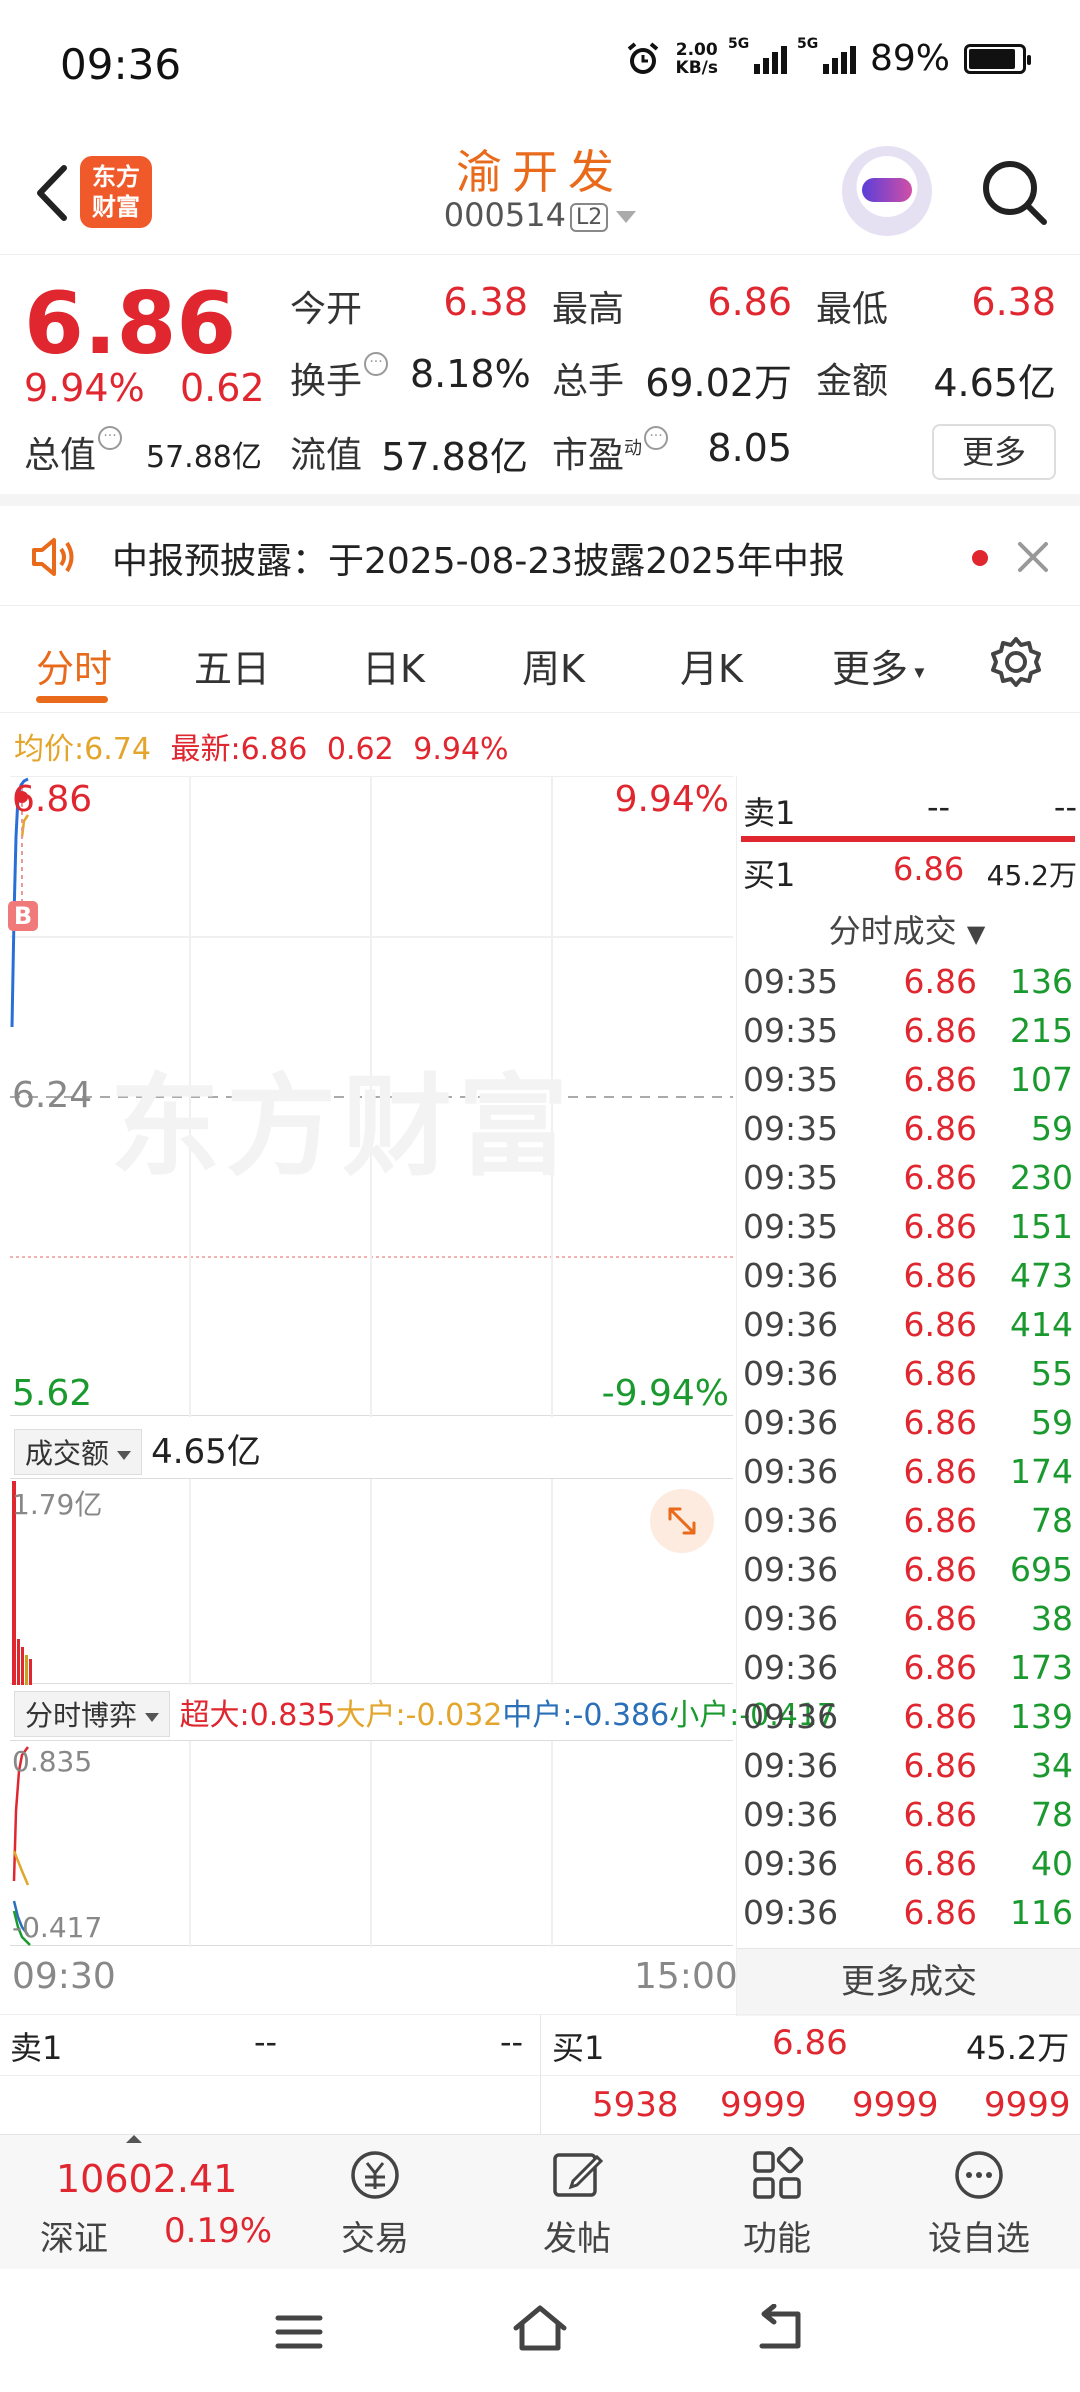 Image resolution: width=1080 pixels, height=2392 pixels. Describe the element at coordinates (23, 916) in the screenshot. I see `buy-marker: B` at that location.